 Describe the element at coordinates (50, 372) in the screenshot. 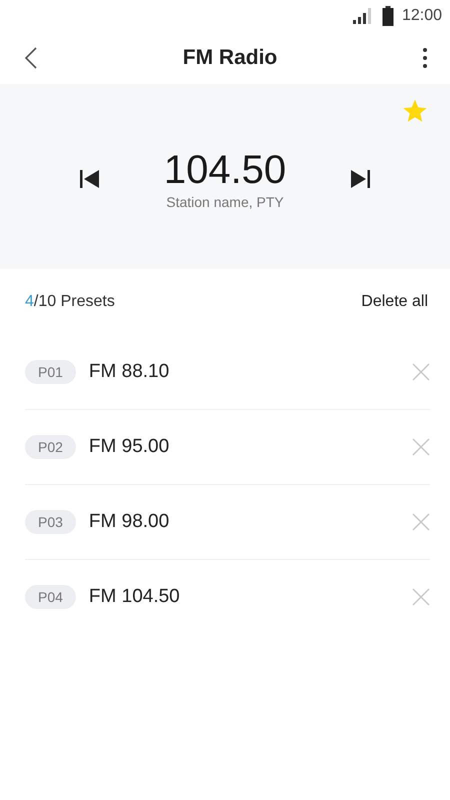

I see `preset-badge: P01` at that location.